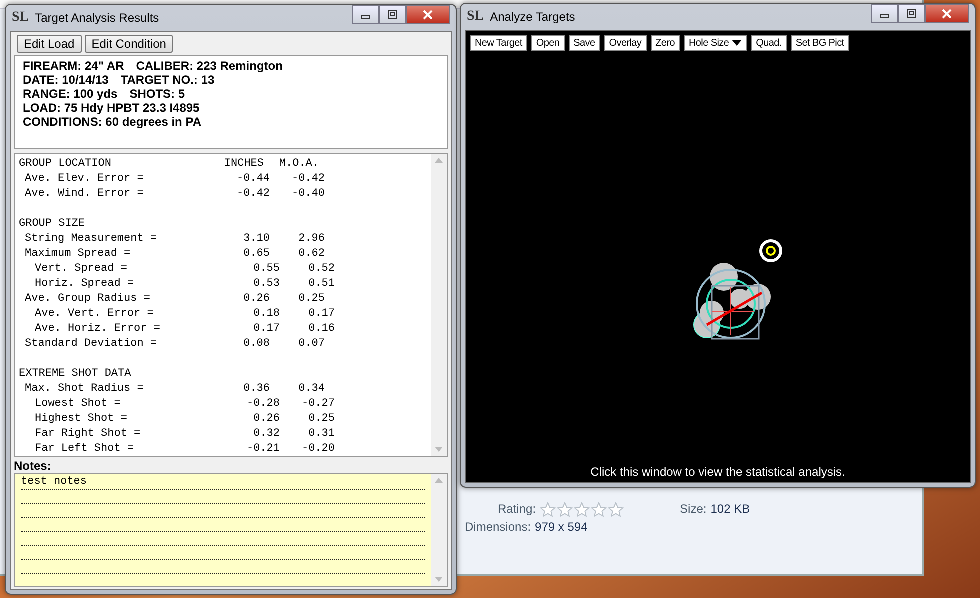  What do you see at coordinates (693, 509) in the screenshot?
I see `size-label: Size:` at bounding box center [693, 509].